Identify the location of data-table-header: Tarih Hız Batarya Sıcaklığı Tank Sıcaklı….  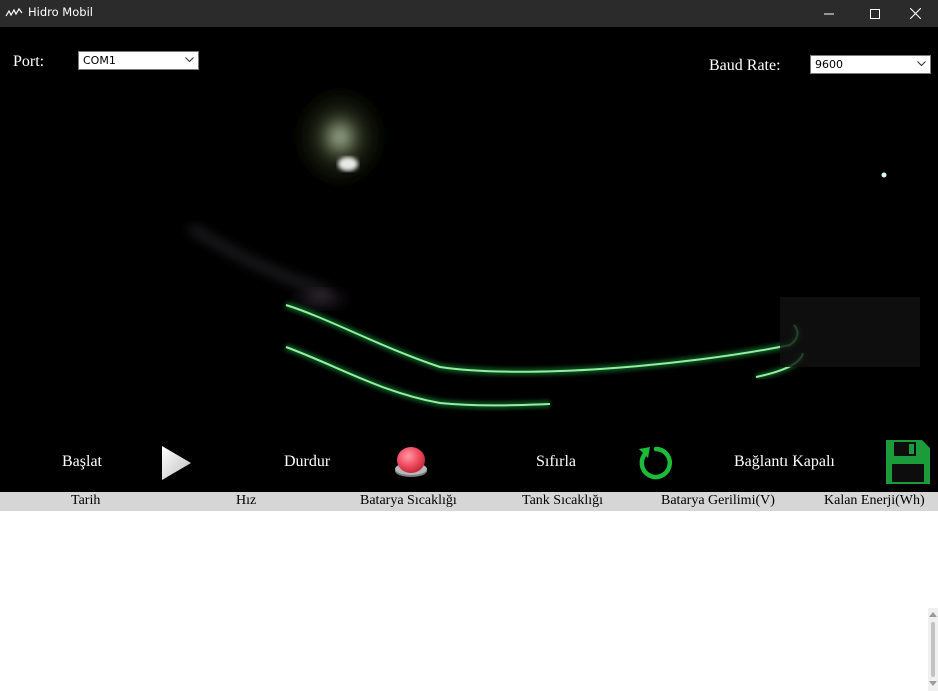
(469, 501).